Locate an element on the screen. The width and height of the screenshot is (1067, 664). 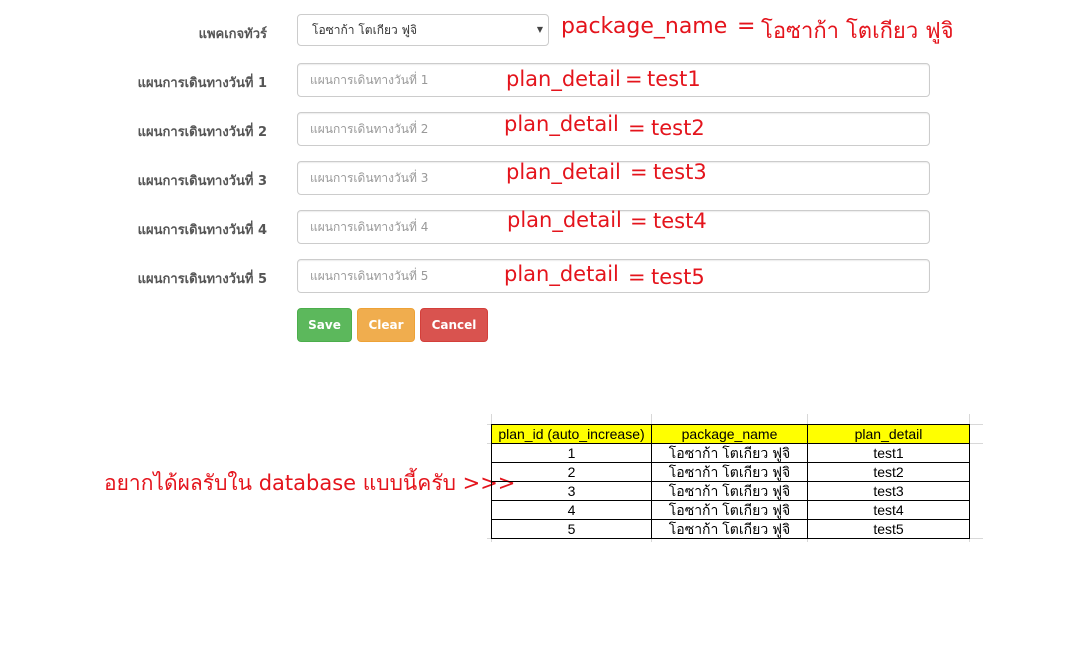
cell-plan-id: 5 is located at coordinates (571, 529).